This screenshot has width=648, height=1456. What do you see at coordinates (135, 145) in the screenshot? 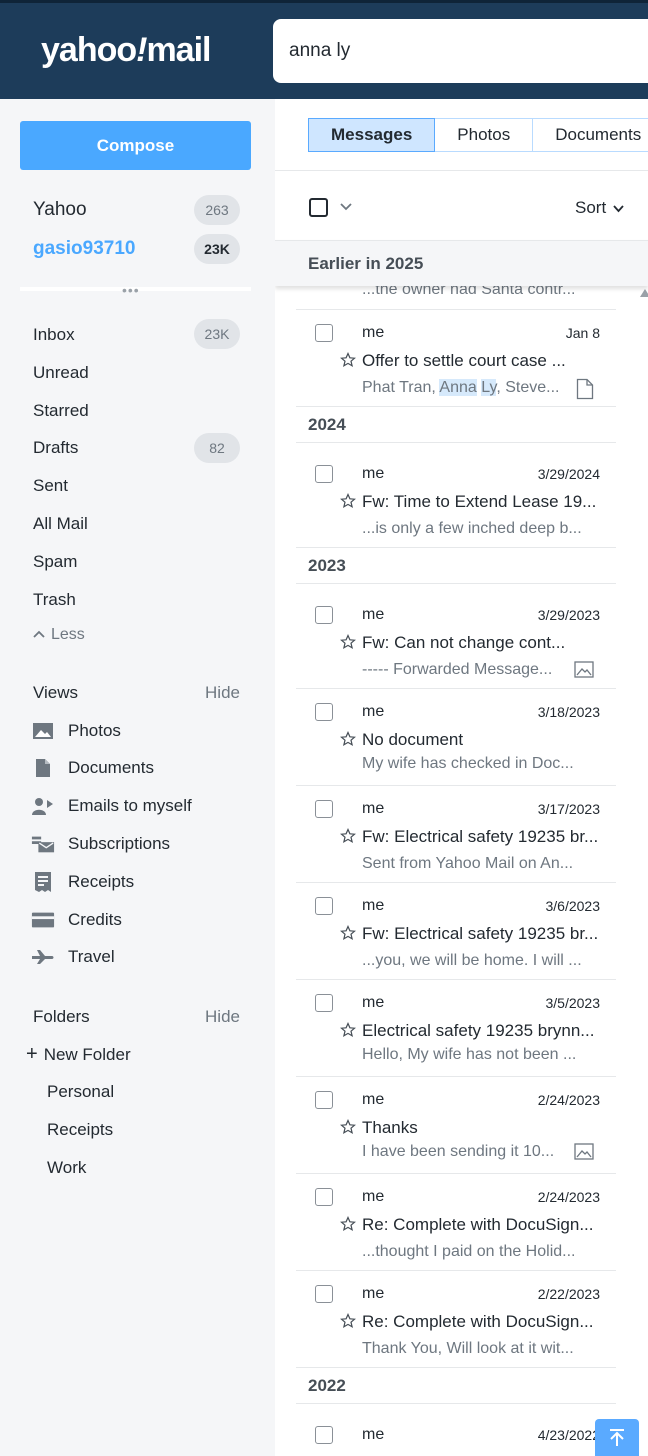
I see `compose-button: Compose` at bounding box center [135, 145].